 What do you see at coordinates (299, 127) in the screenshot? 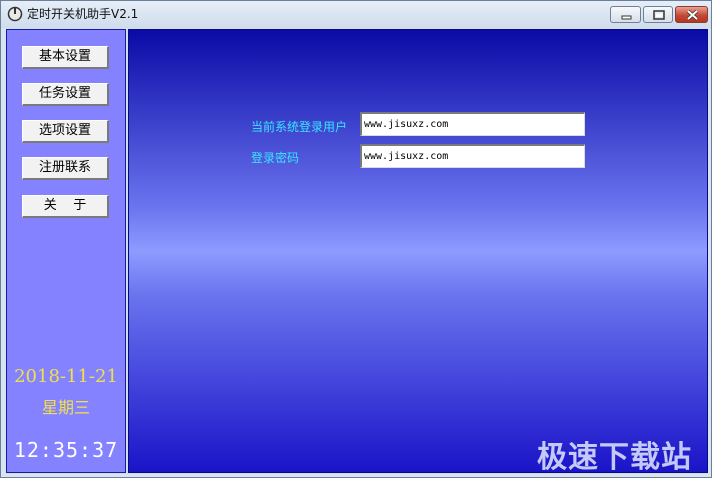
I see `login-user-label: 当前系统登录用户` at bounding box center [299, 127].